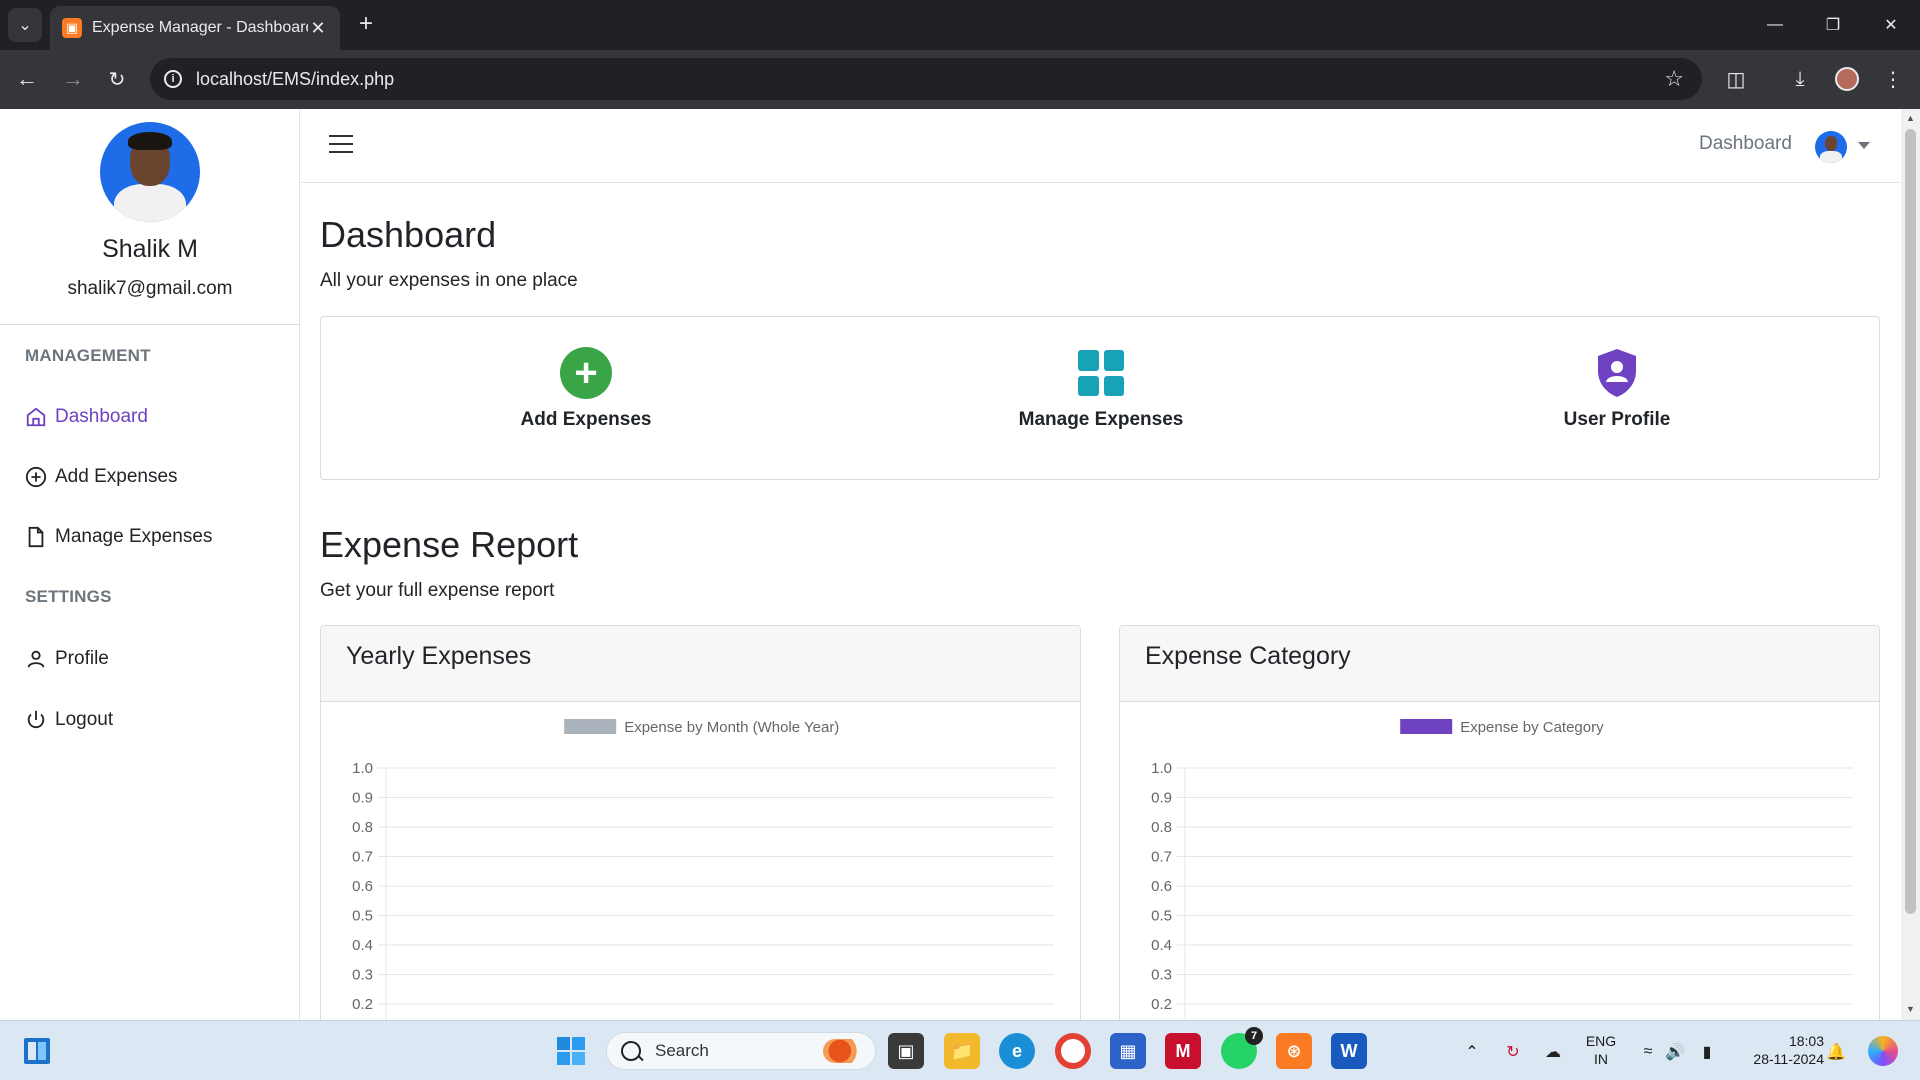  I want to click on y-tick-label: 0.9, so click(1161, 798).